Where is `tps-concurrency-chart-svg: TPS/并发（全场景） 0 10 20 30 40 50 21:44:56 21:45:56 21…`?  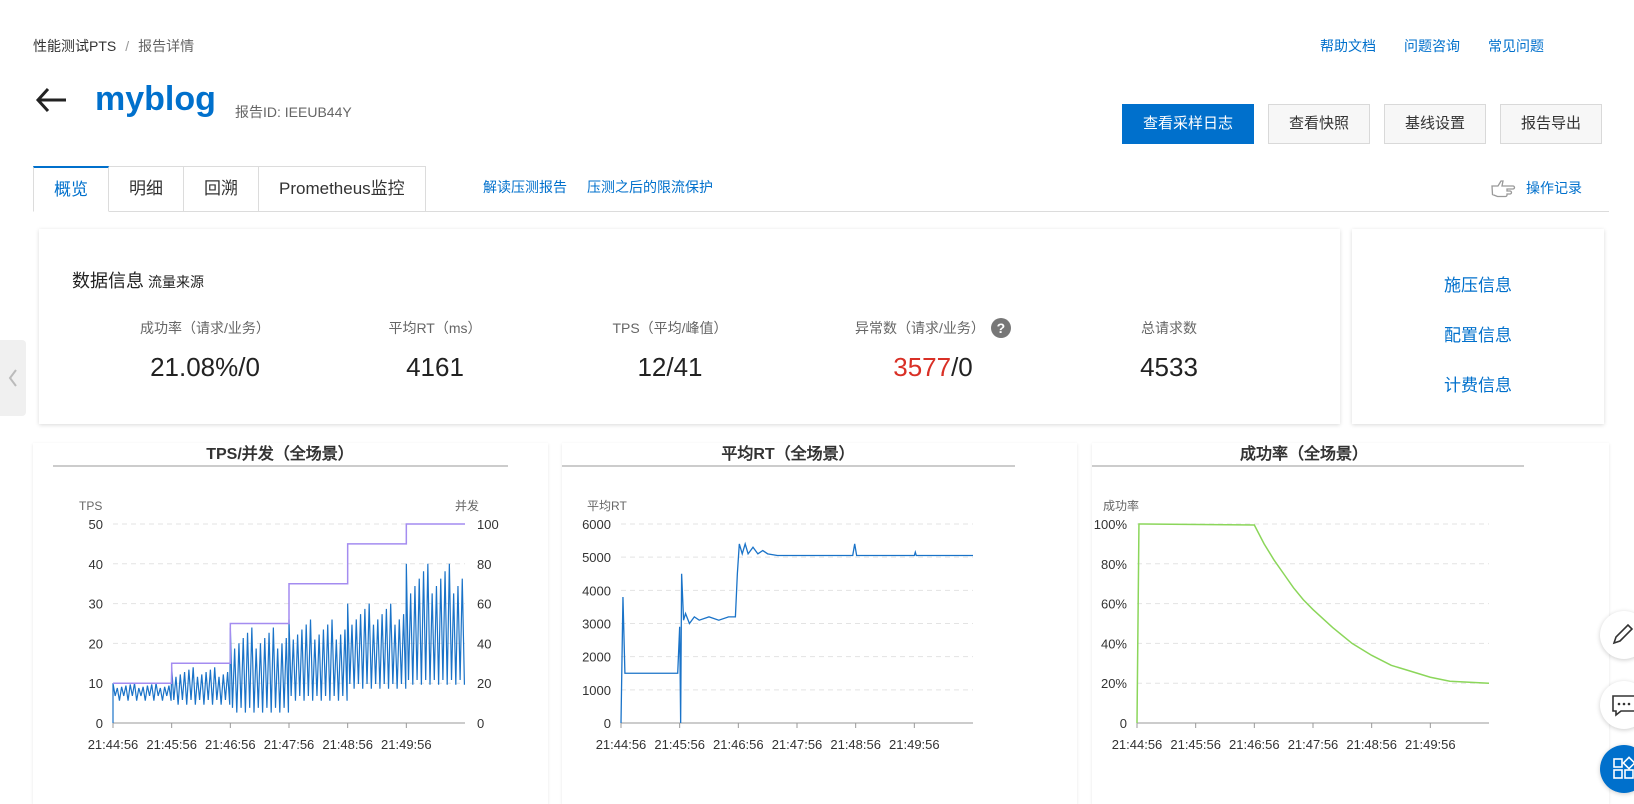 tps-concurrency-chart-svg: TPS/并发（全场景） 0 10 20 30 40 50 21:44:56 21:45:56 21… is located at coordinates (280, 598).